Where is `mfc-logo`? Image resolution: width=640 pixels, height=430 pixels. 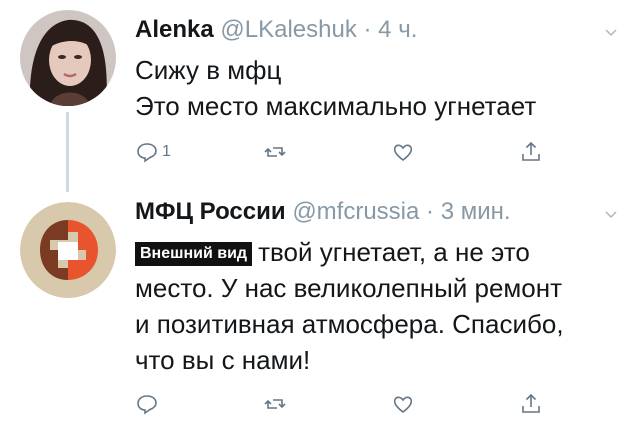 mfc-logo is located at coordinates (68, 250).